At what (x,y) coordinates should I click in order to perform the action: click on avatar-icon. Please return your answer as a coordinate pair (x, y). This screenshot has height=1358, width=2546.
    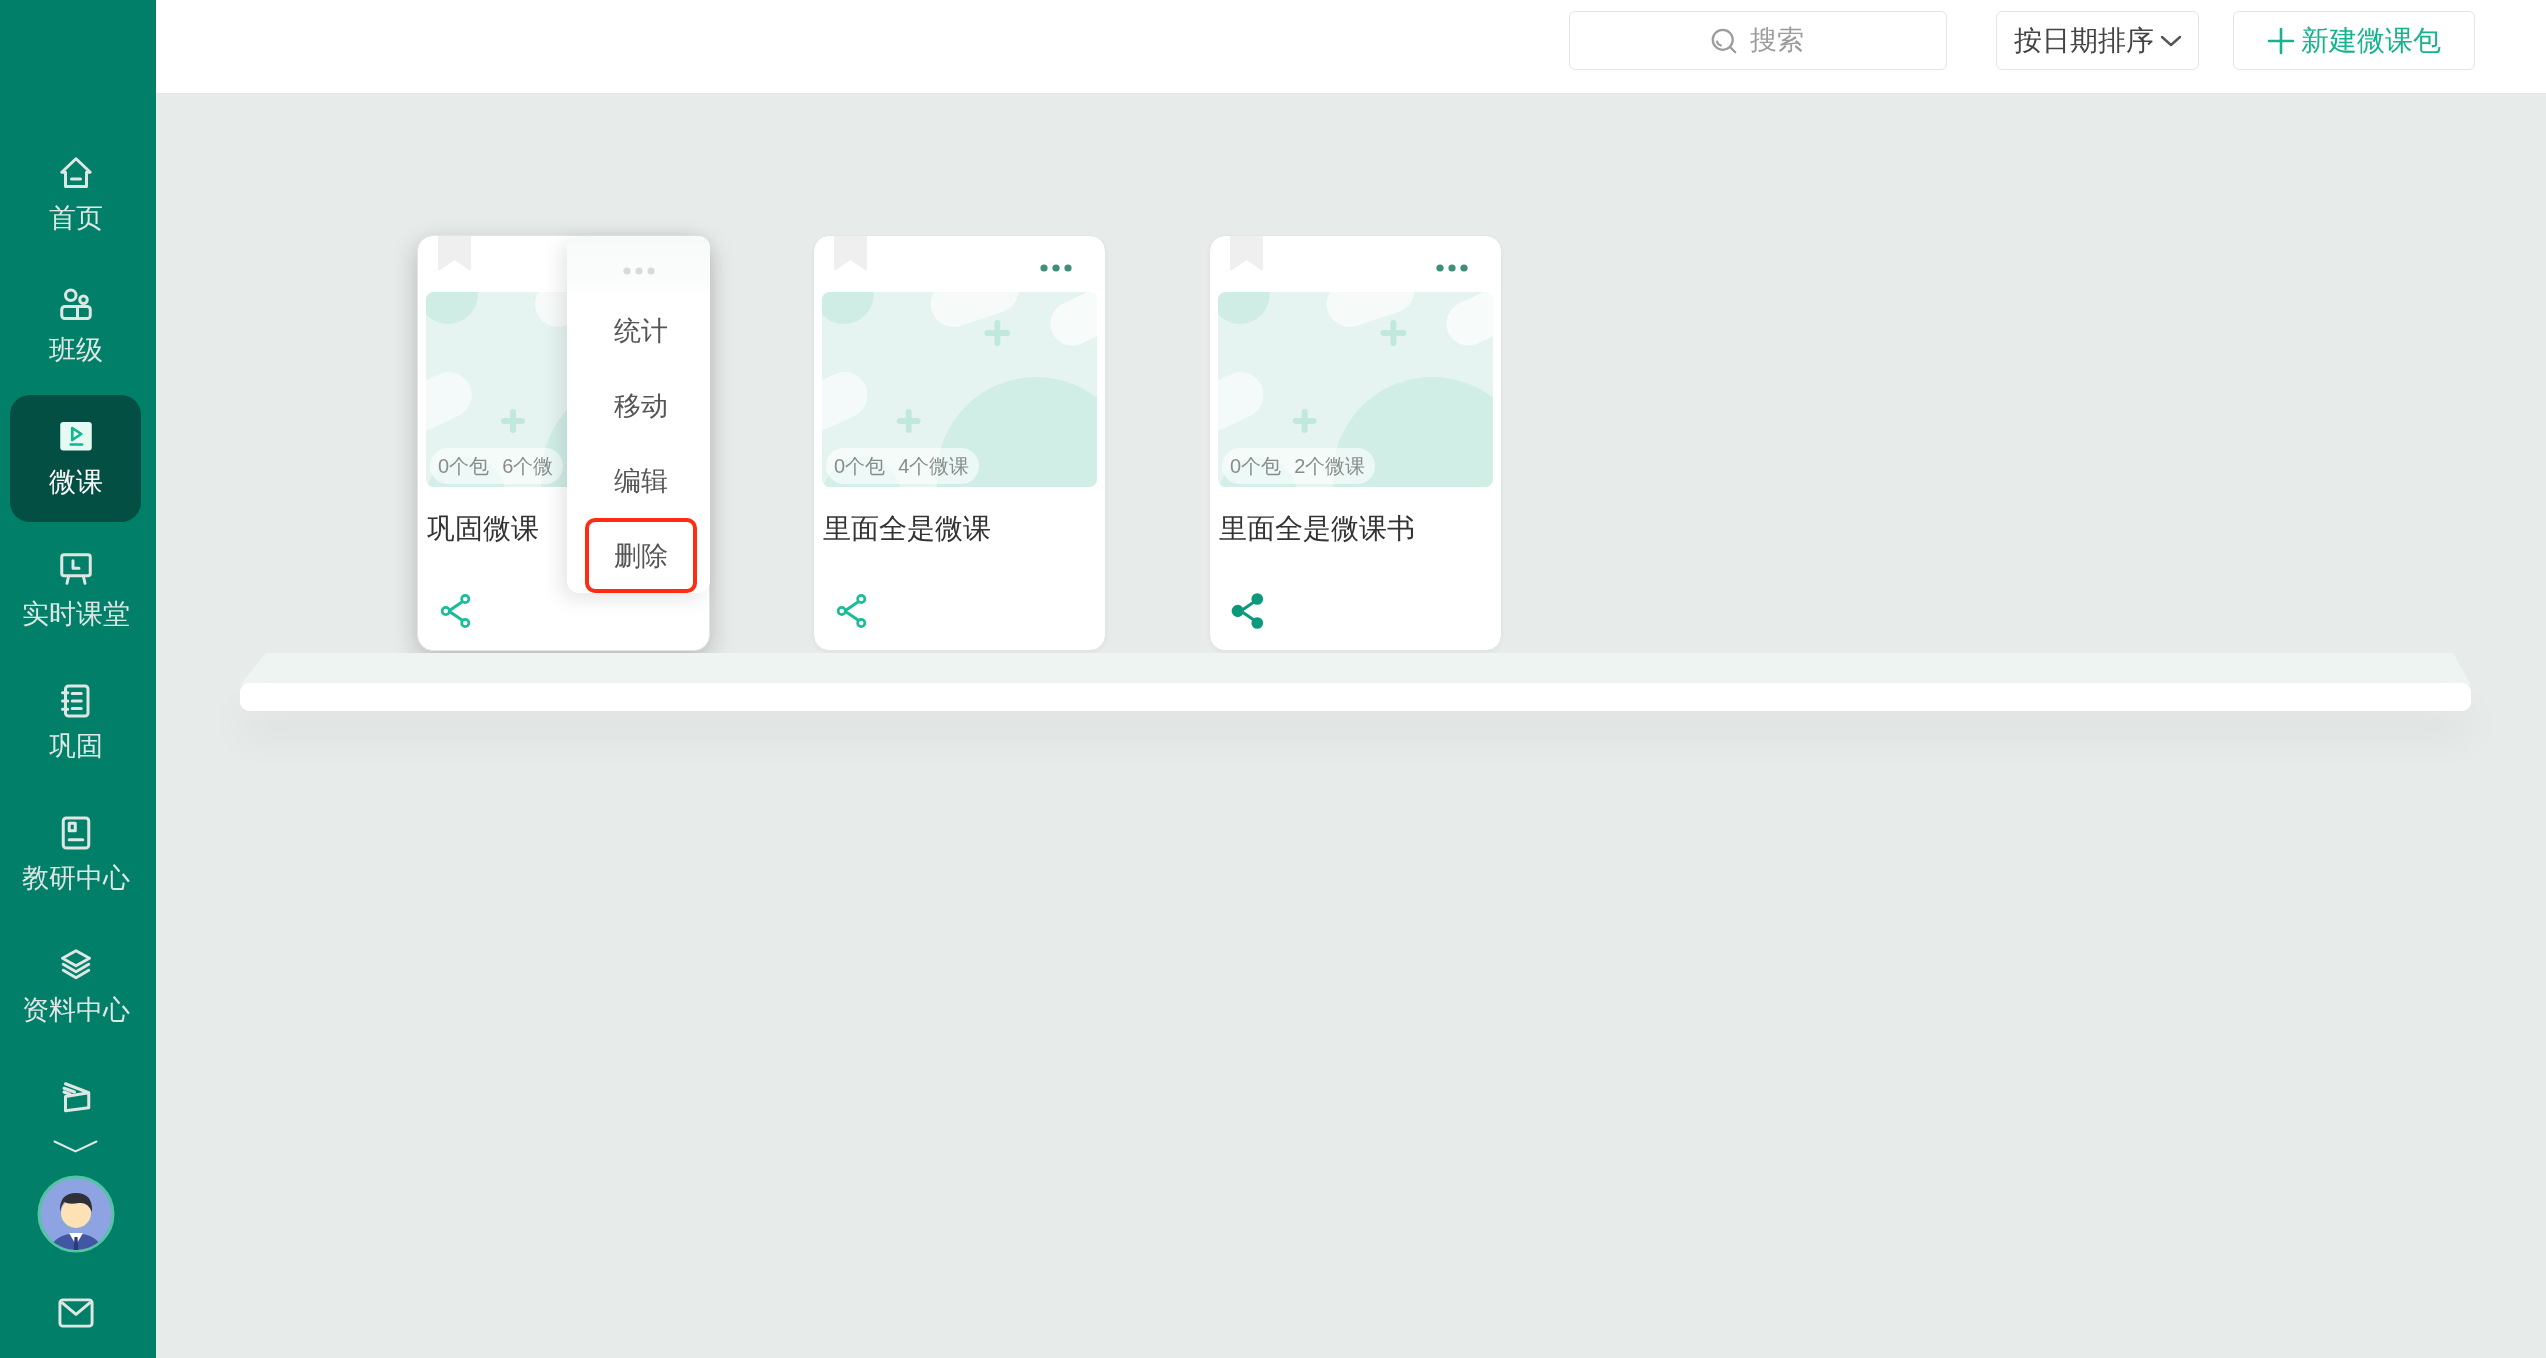
    Looking at the image, I should click on (75, 1214).